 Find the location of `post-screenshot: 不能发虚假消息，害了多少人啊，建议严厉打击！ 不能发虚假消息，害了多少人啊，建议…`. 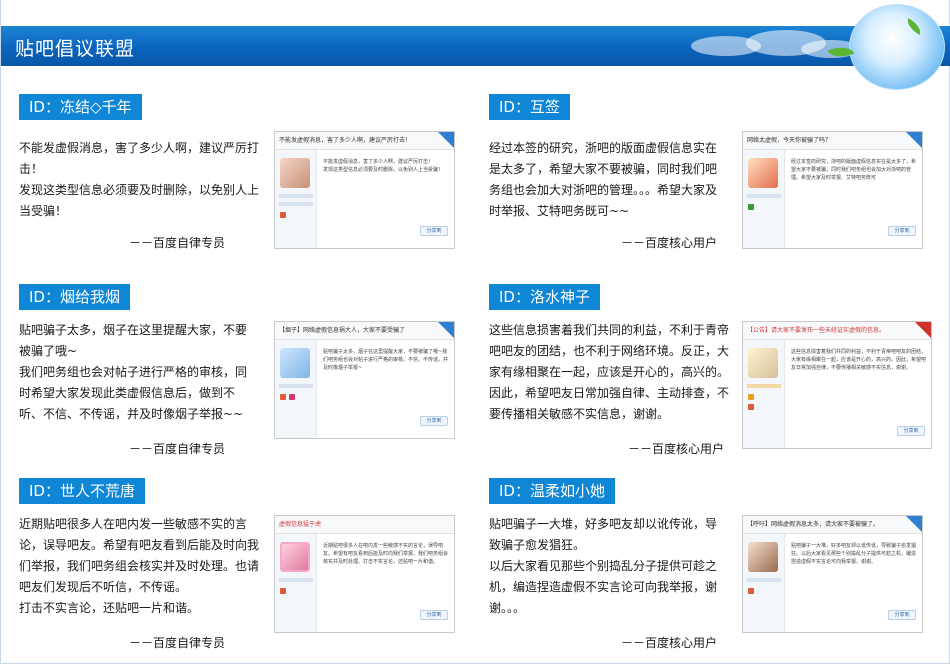

post-screenshot: 不能发虚假消息，害了多少人啊，建议严厉打击！ 不能发虚假消息，害了多少人啊，建议… is located at coordinates (364, 190).